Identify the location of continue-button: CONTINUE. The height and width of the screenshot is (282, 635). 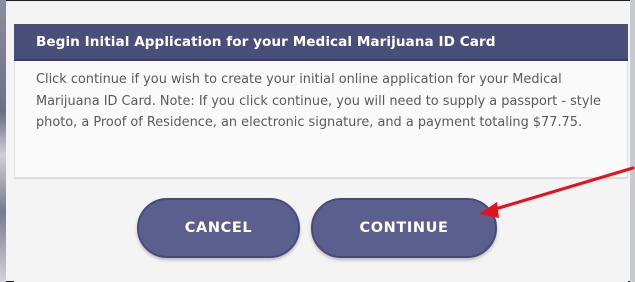
(404, 228).